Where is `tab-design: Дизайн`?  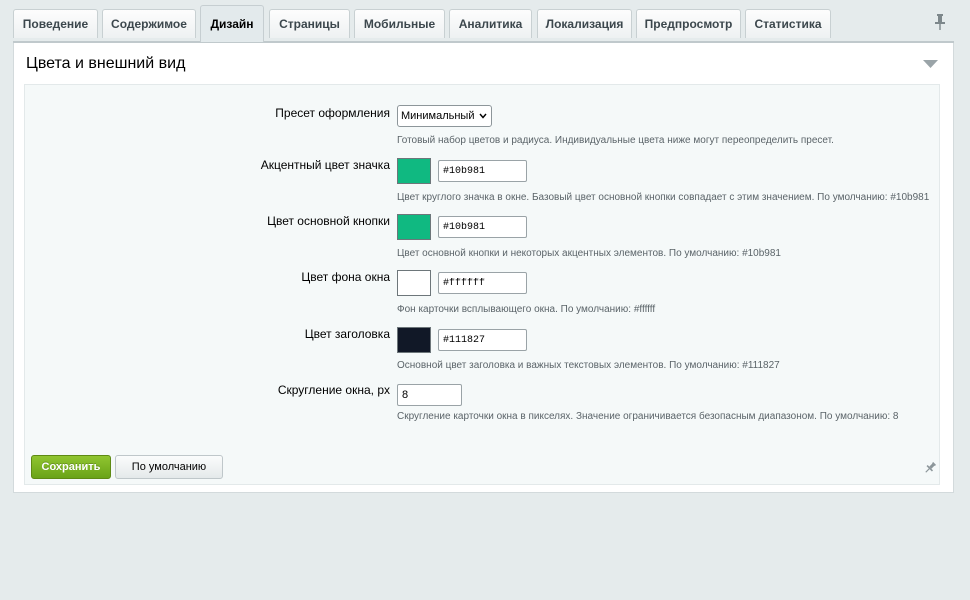 tab-design: Дизайн is located at coordinates (232, 23).